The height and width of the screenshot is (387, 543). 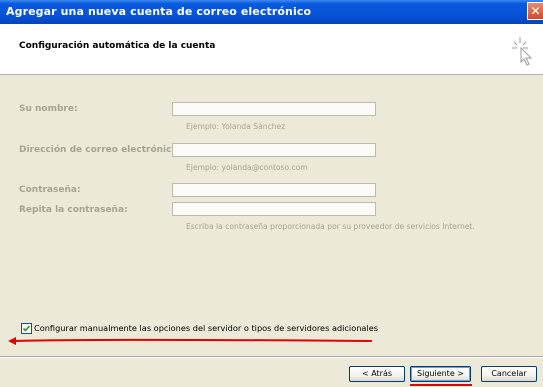 What do you see at coordinates (247, 167) in the screenshot?
I see `email-hint: Ejemplo: yolanda@contoso.com` at bounding box center [247, 167].